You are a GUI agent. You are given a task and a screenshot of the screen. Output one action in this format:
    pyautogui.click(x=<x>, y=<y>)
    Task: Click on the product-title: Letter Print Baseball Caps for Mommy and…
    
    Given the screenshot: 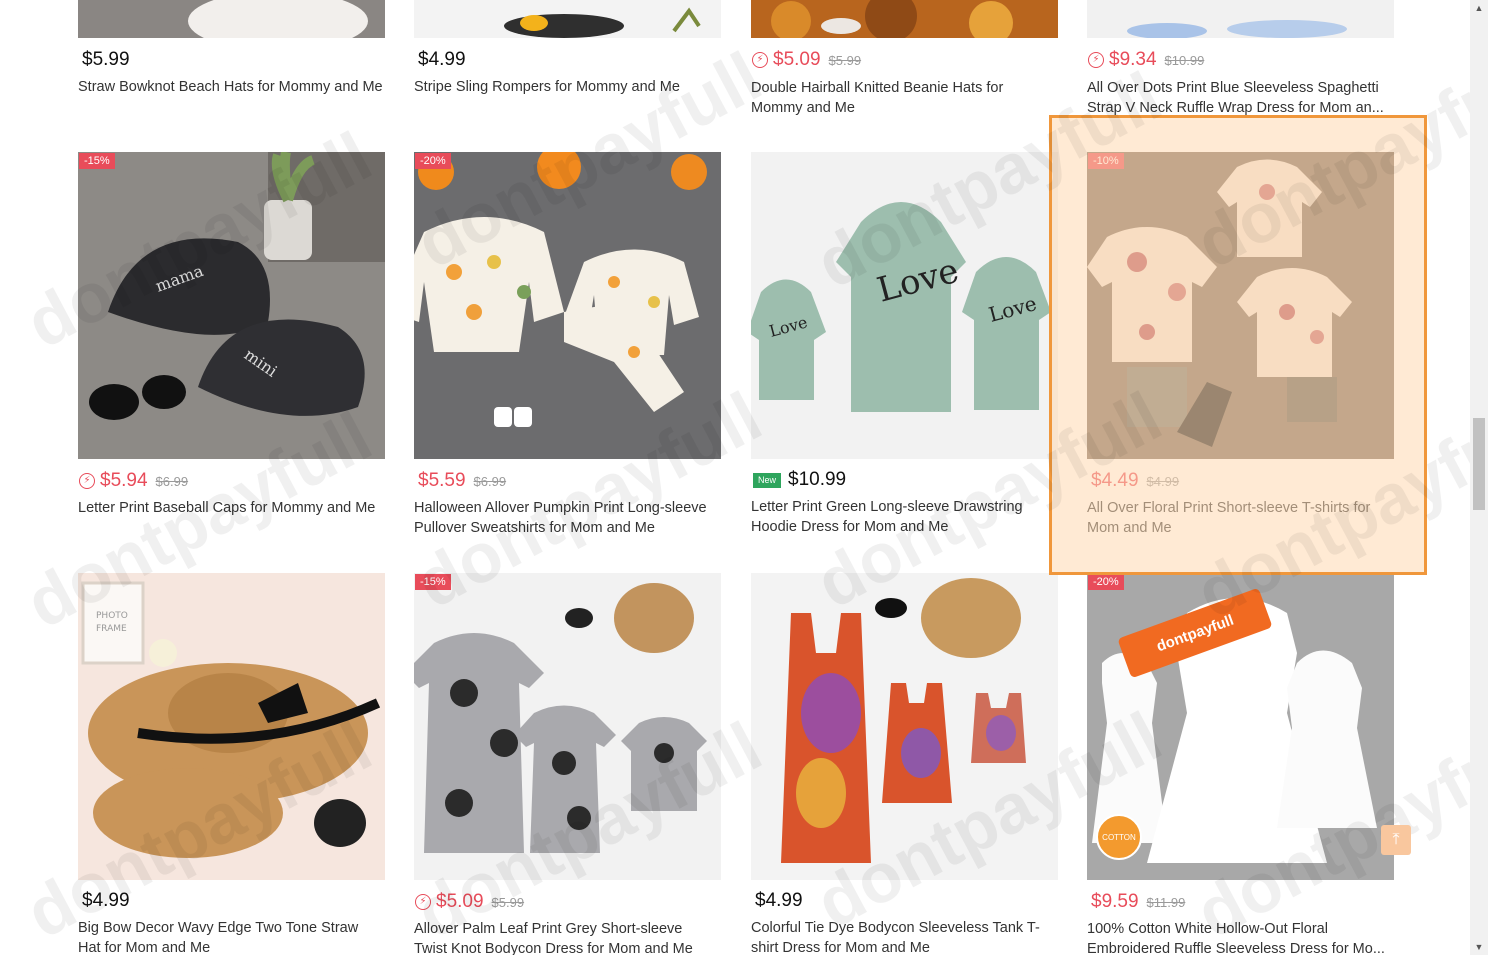 What is the action you would take?
    pyautogui.click(x=230, y=508)
    